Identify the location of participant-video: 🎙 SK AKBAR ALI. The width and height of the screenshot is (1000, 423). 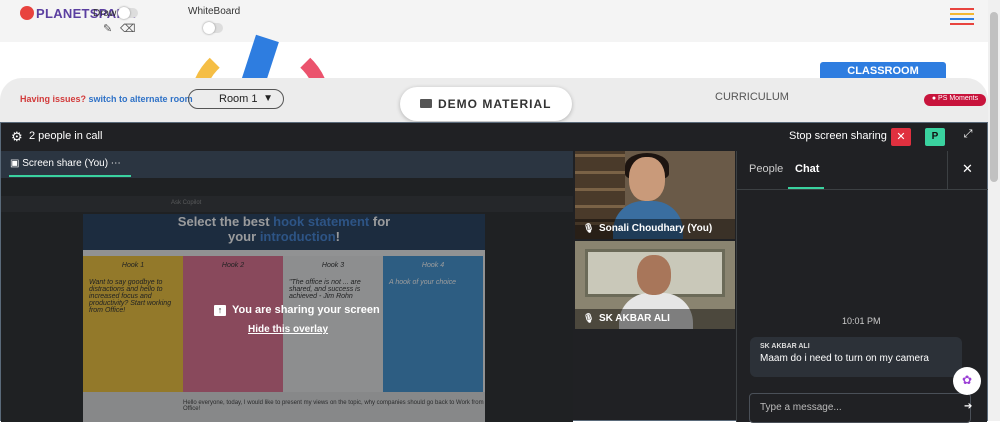
(655, 285).